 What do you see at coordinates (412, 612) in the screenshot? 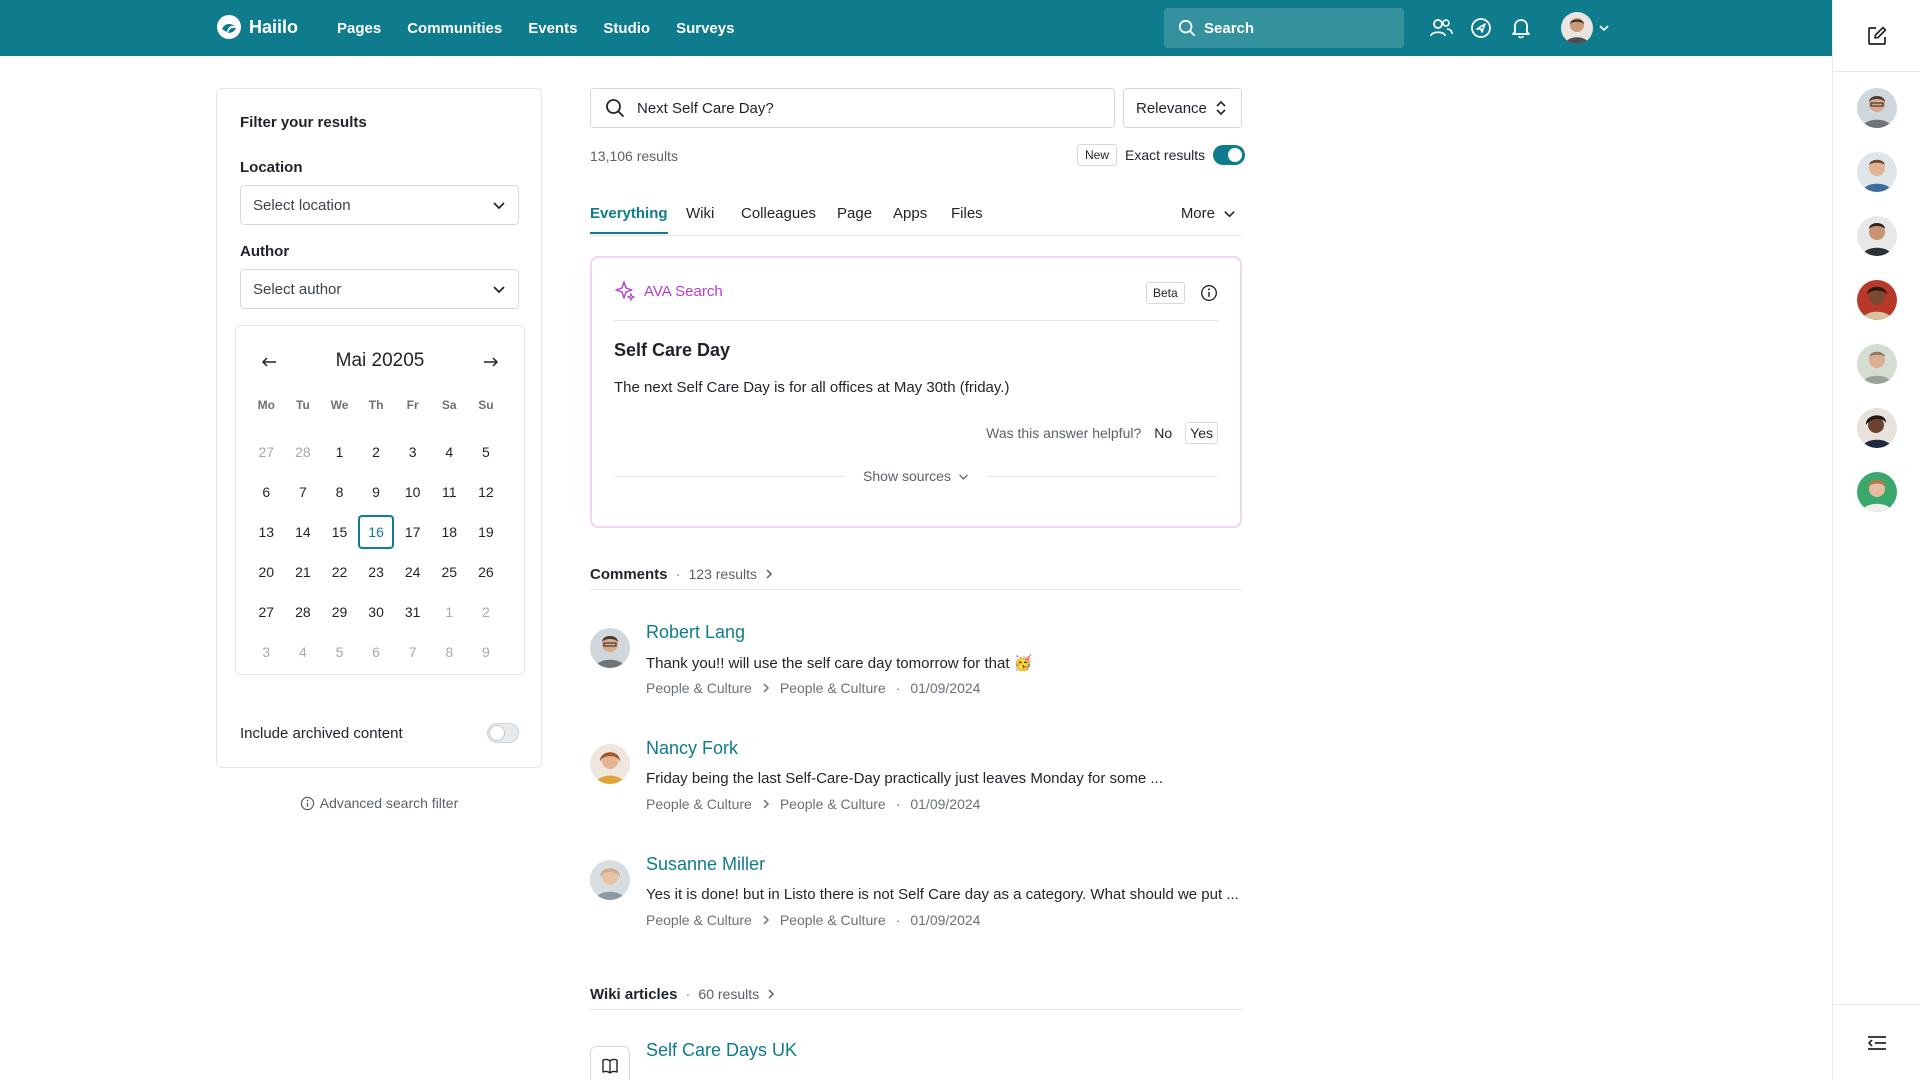
I see `calendar-day: 31` at bounding box center [412, 612].